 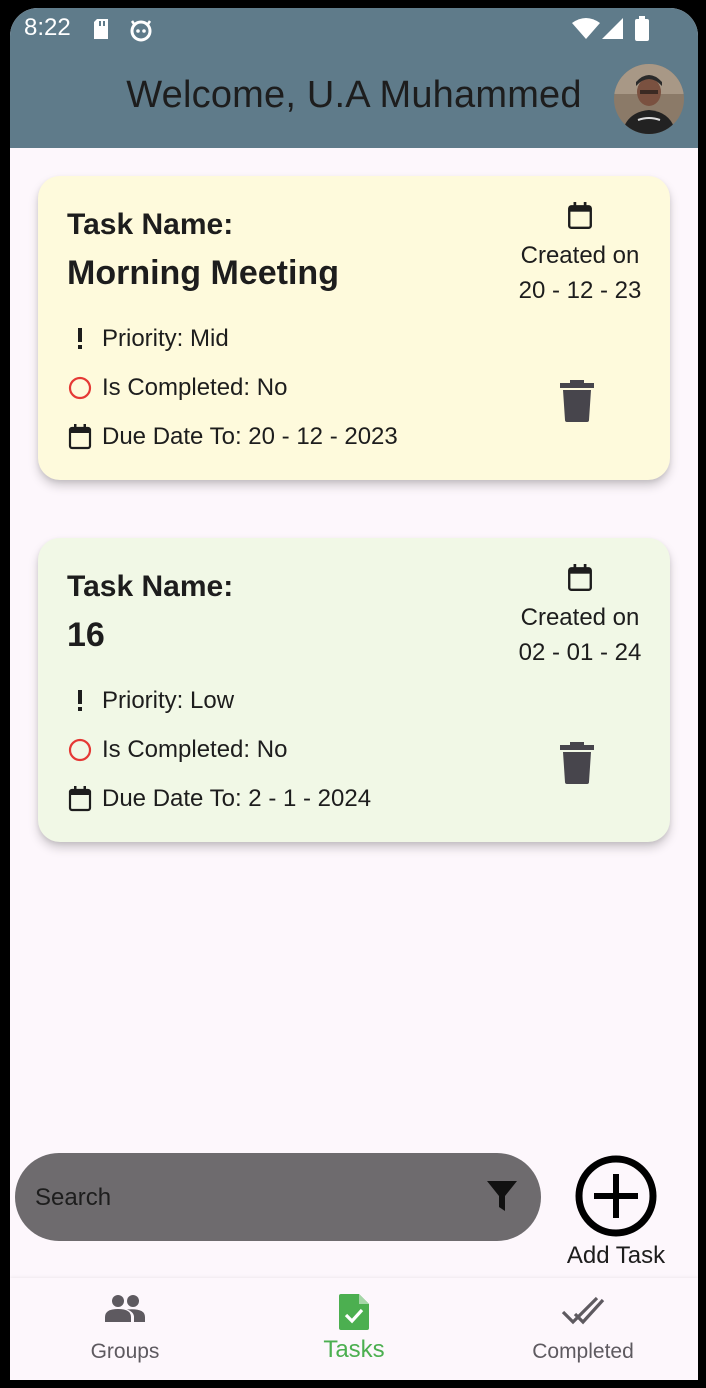 I want to click on nav-tasks: Tasks, so click(x=354, y=1329).